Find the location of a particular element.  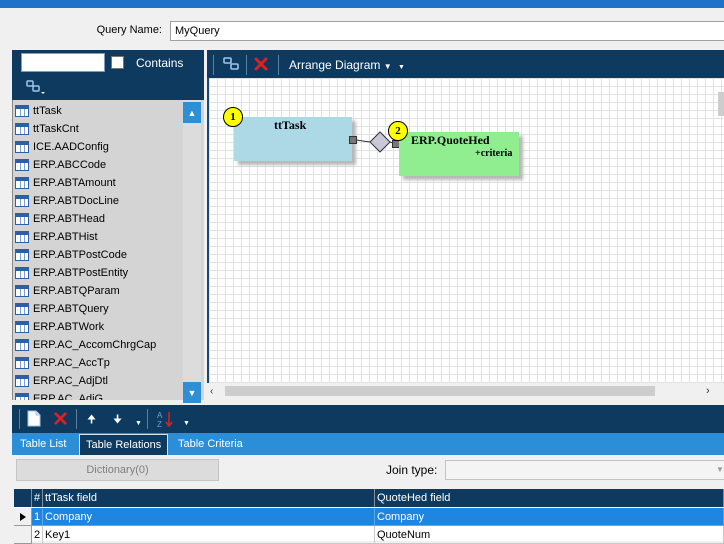

table-list-scrollbar: ▲ ▼ is located at coordinates (192, 251).